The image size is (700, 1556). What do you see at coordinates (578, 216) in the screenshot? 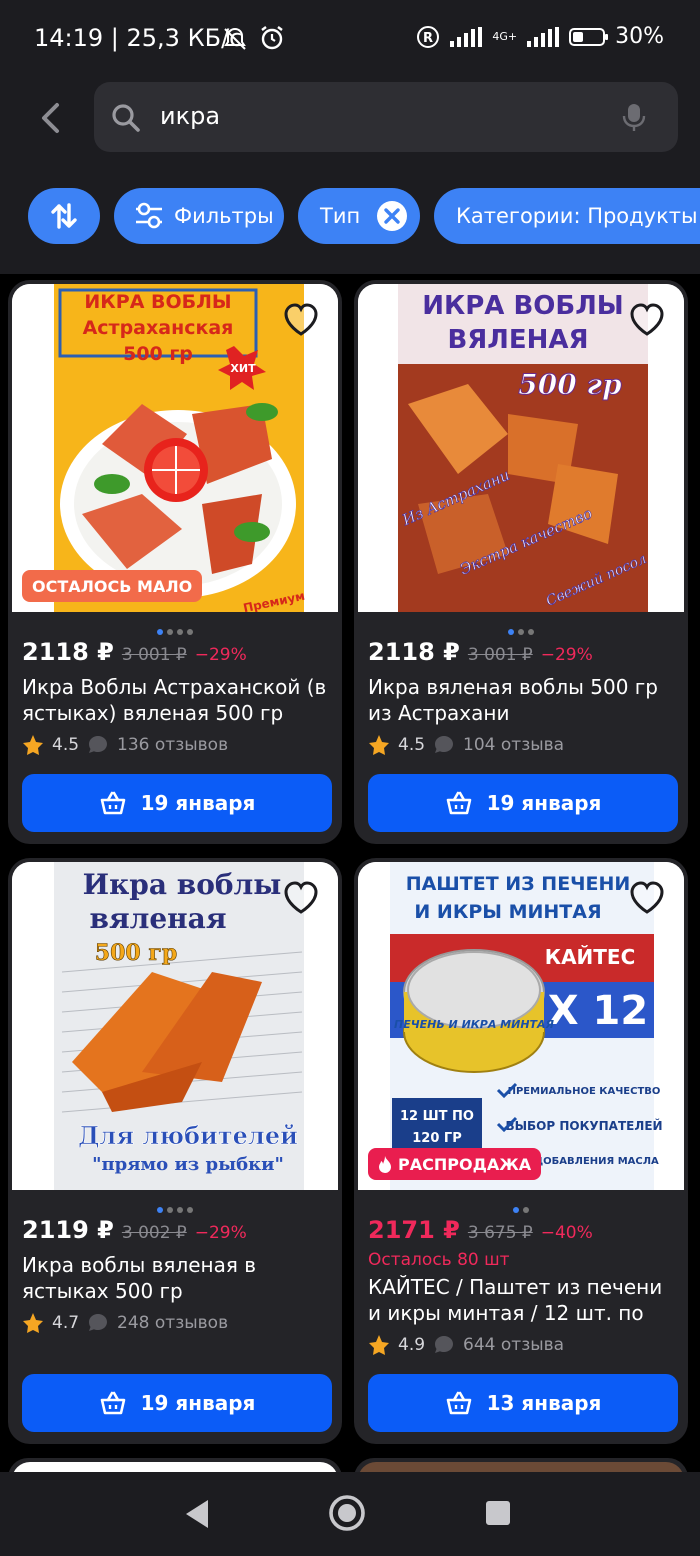
I see `category-chip-label: Категории: Продукты пи` at bounding box center [578, 216].